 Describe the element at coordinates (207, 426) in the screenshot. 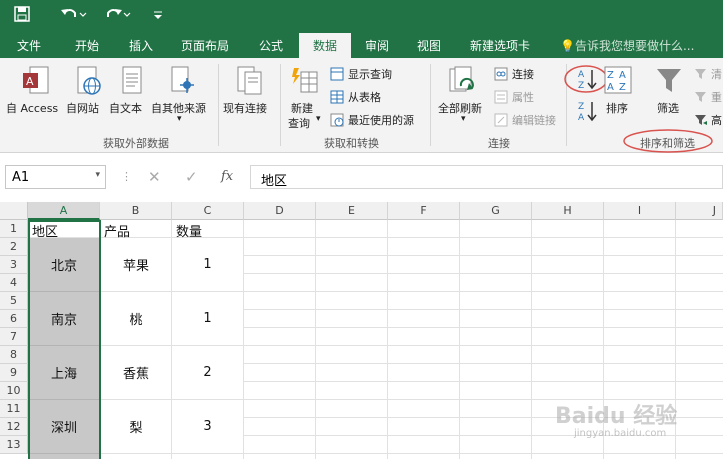

I see `cell-qty-4: 3` at that location.